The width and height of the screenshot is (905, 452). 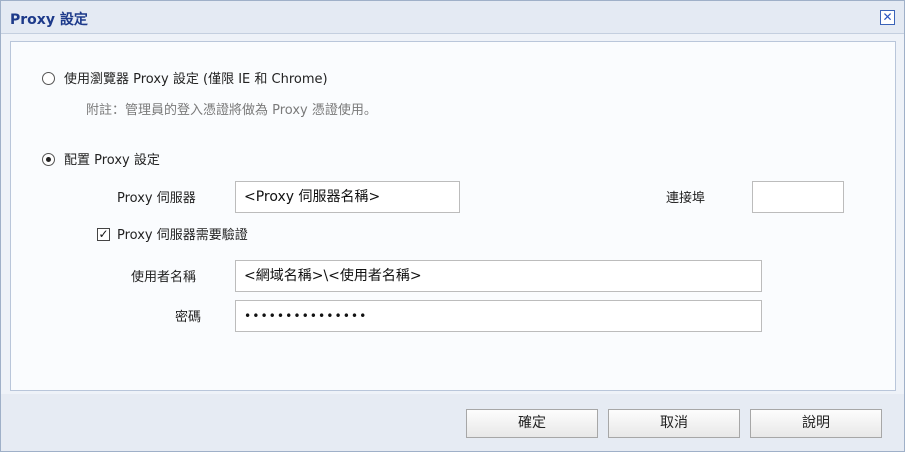 I want to click on ok-button: 確定, so click(x=532, y=423).